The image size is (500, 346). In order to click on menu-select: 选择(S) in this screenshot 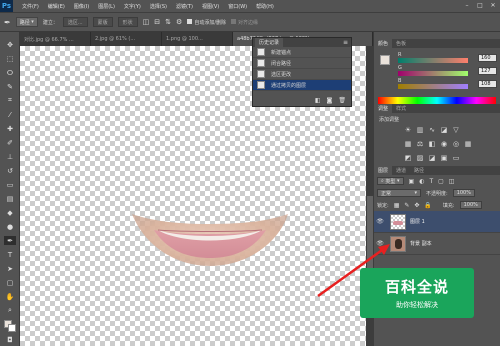, I will do `click(158, 6)`.